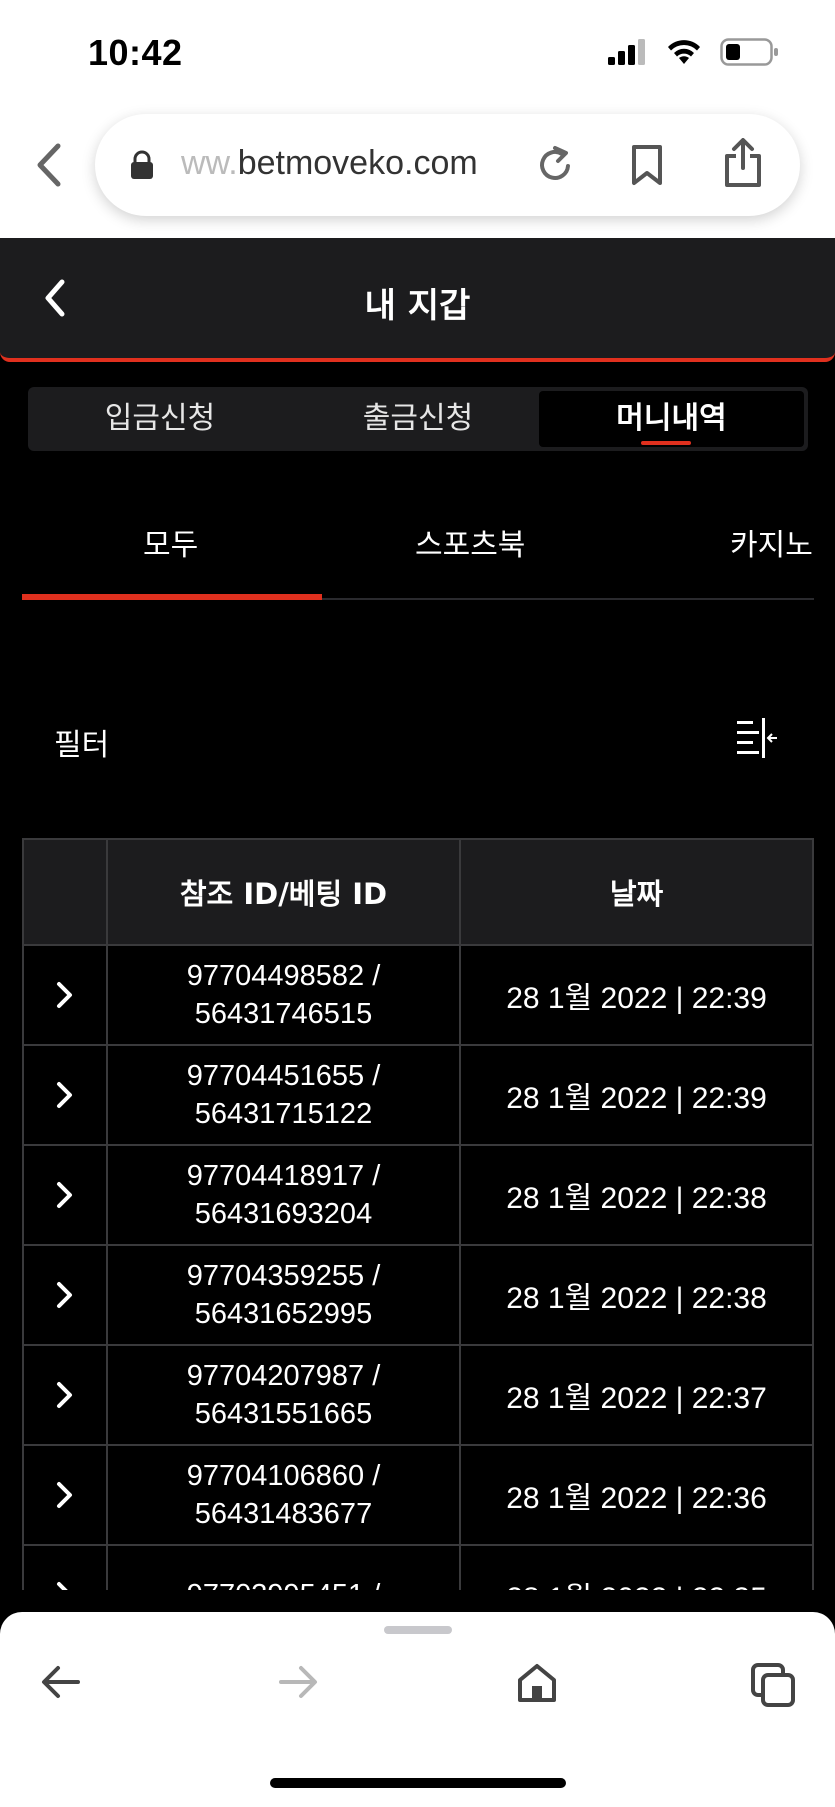 This screenshot has width=835, height=1807. I want to click on browser-bottom-toolbar, so click(417, 1709).